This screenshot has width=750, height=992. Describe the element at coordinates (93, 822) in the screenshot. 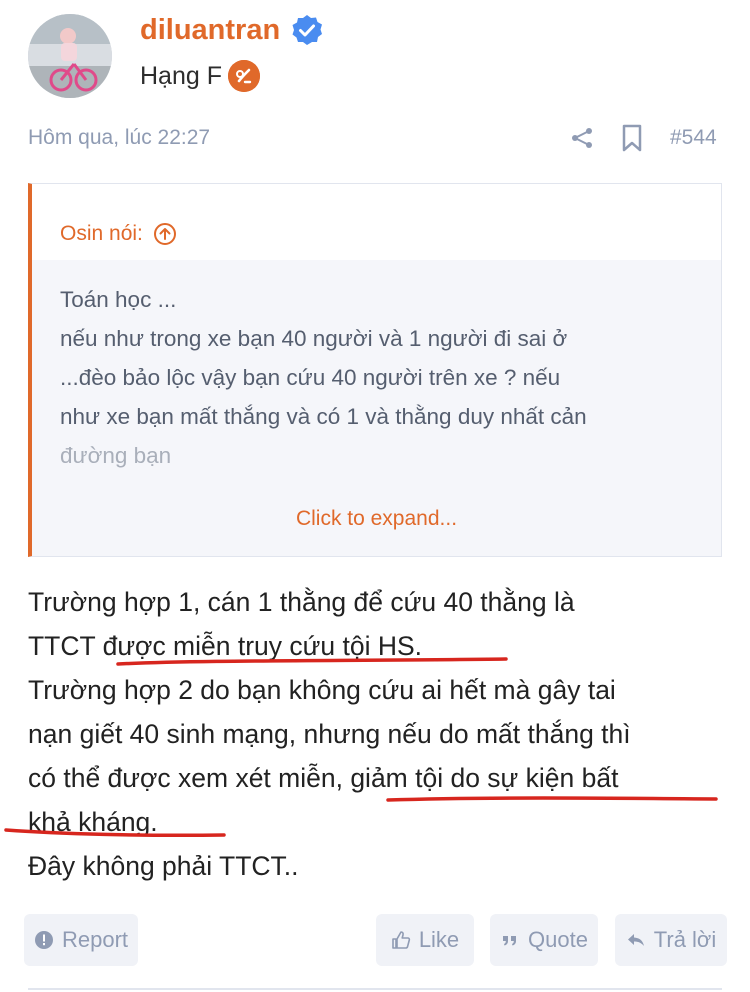

I see `post-line: khả kháng.` at that location.